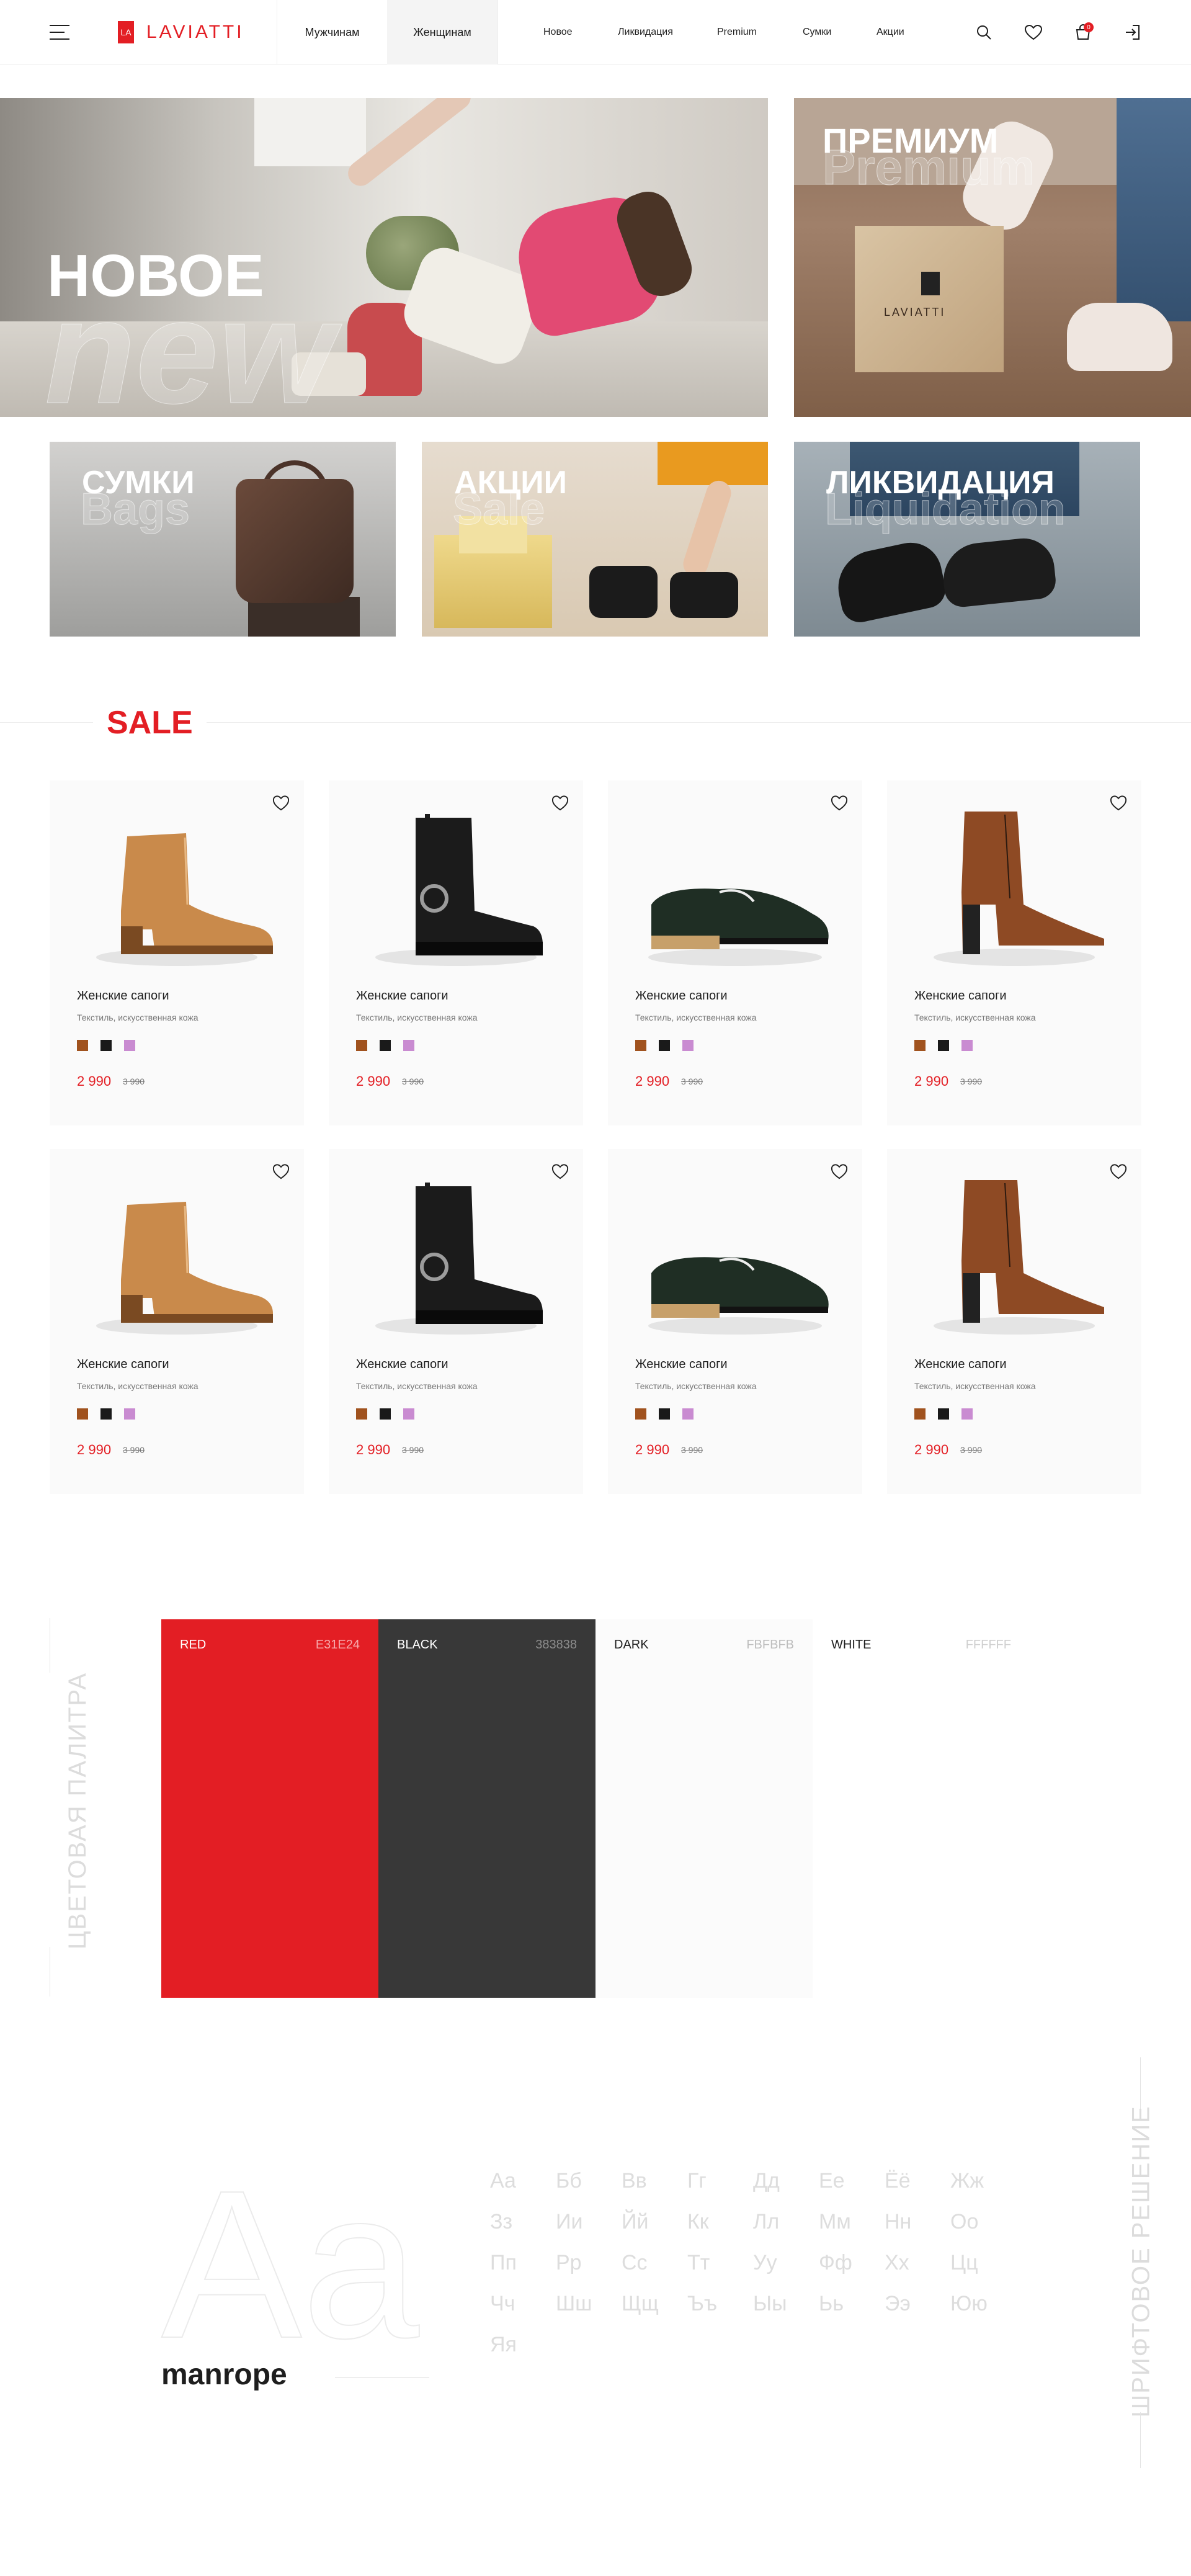 This screenshot has height=2576, width=1191. What do you see at coordinates (984, 32) in the screenshot?
I see `search-icon` at bounding box center [984, 32].